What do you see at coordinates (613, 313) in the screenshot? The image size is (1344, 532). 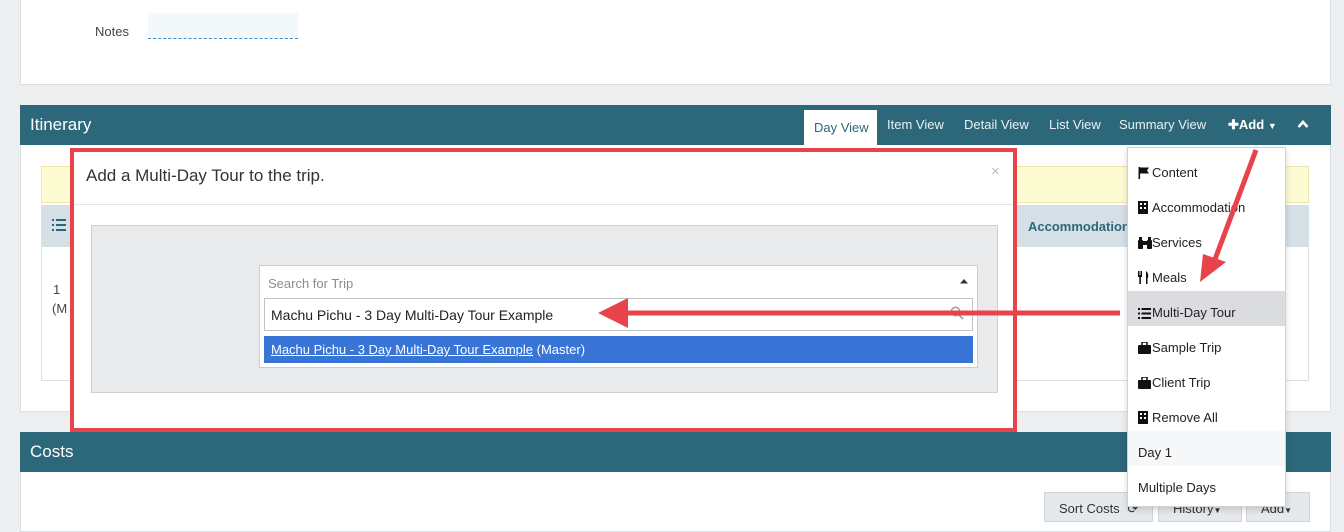 I see `annotation-arrowhead-left` at bounding box center [613, 313].